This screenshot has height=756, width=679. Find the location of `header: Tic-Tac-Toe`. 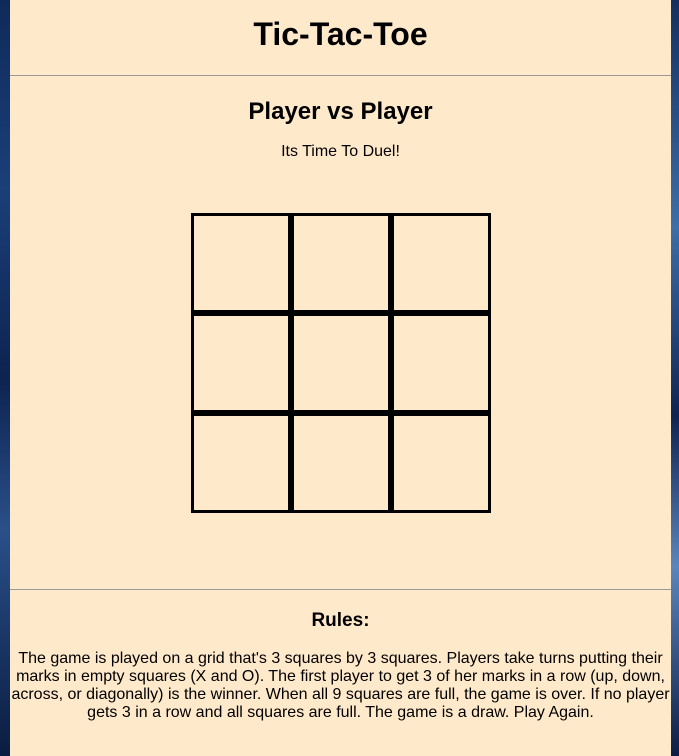

header: Tic-Tac-Toe is located at coordinates (340, 38).